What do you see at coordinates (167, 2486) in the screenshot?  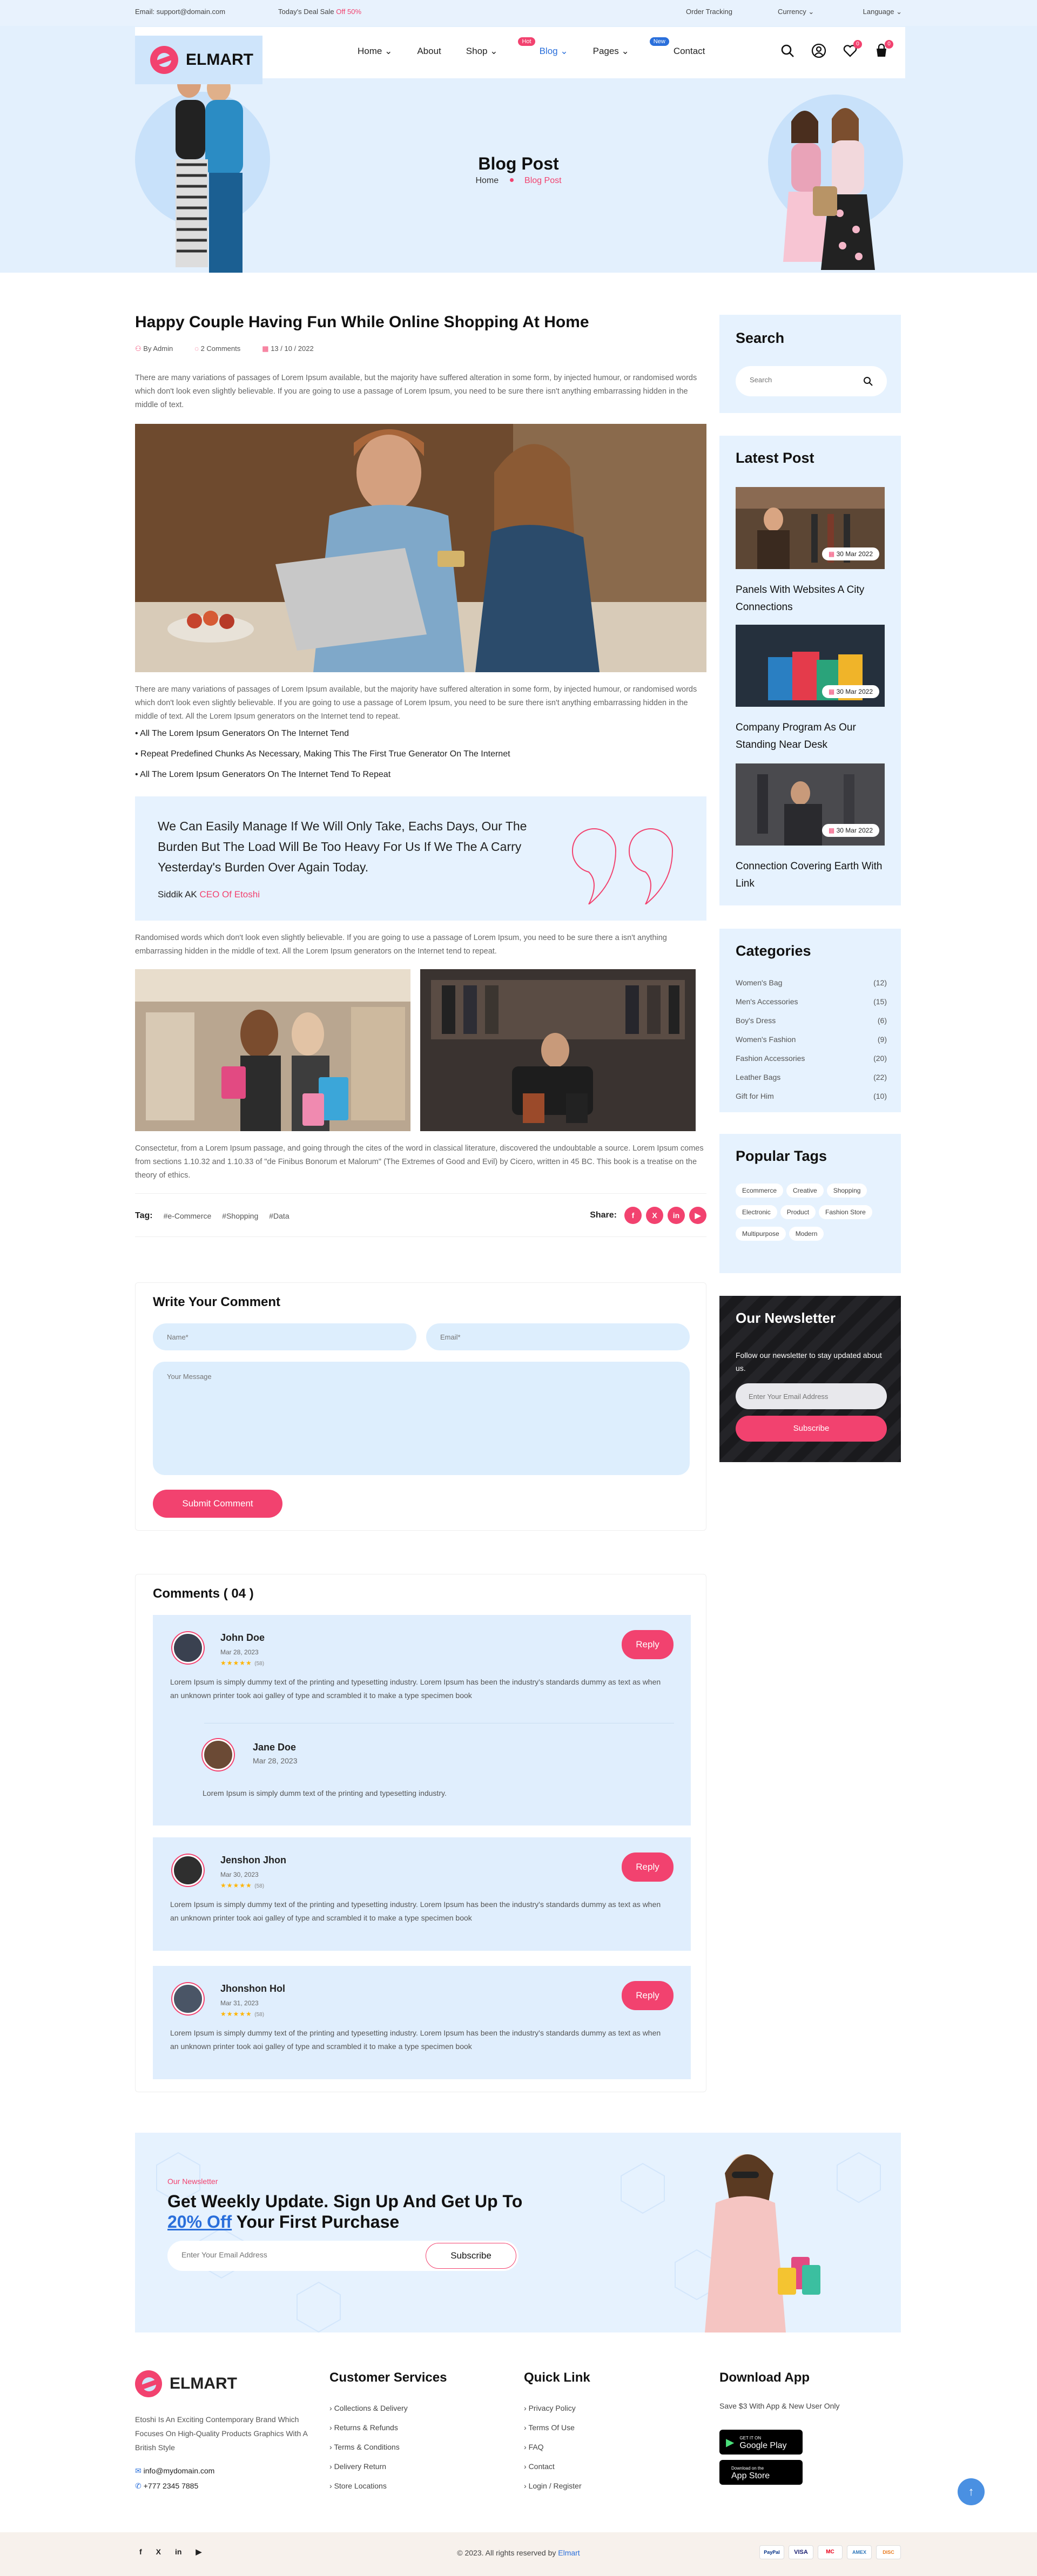 I see `footer-phone: ✆ +777 2345 7885` at bounding box center [167, 2486].